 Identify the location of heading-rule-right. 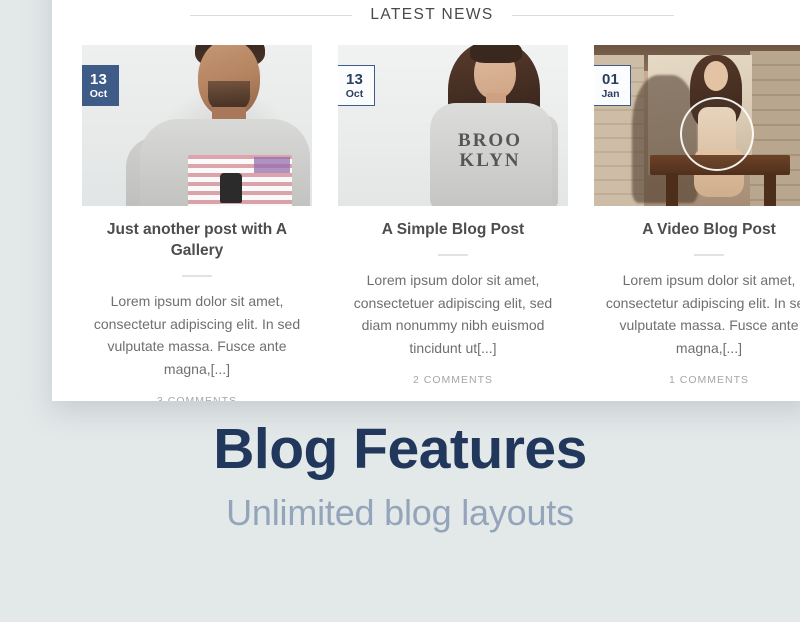
(592, 15).